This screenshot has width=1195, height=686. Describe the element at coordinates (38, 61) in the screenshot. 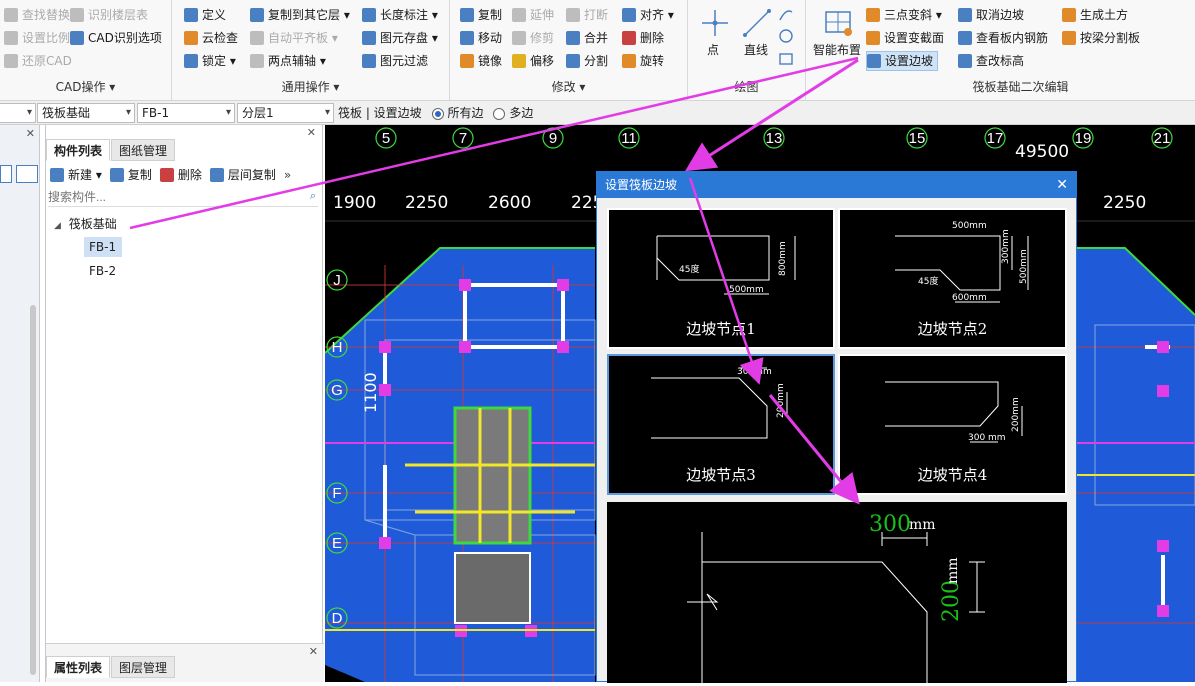

I see `restore-cad-button: 还原CAD` at that location.